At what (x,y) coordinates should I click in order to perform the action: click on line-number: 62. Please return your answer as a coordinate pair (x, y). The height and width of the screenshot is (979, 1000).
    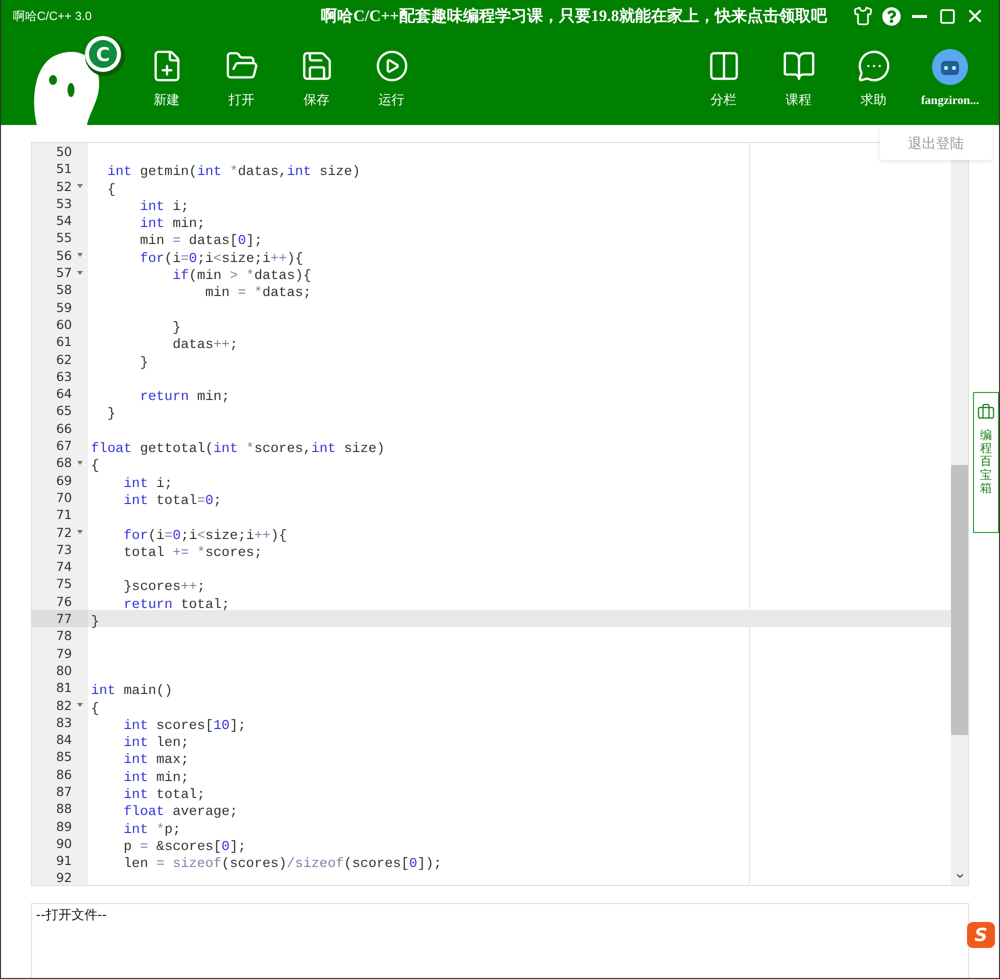
    Looking at the image, I should click on (63, 359).